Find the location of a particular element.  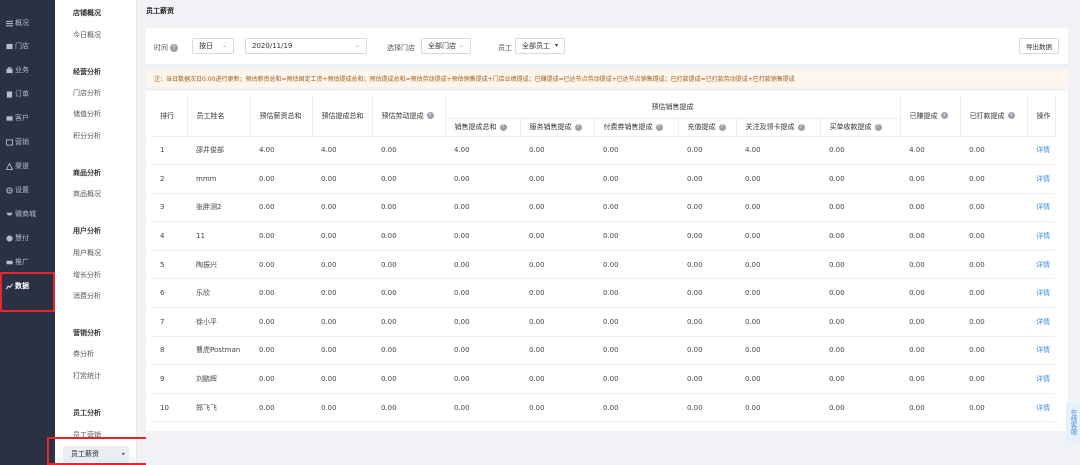

cell-name: 陶振兴 is located at coordinates (218, 265).